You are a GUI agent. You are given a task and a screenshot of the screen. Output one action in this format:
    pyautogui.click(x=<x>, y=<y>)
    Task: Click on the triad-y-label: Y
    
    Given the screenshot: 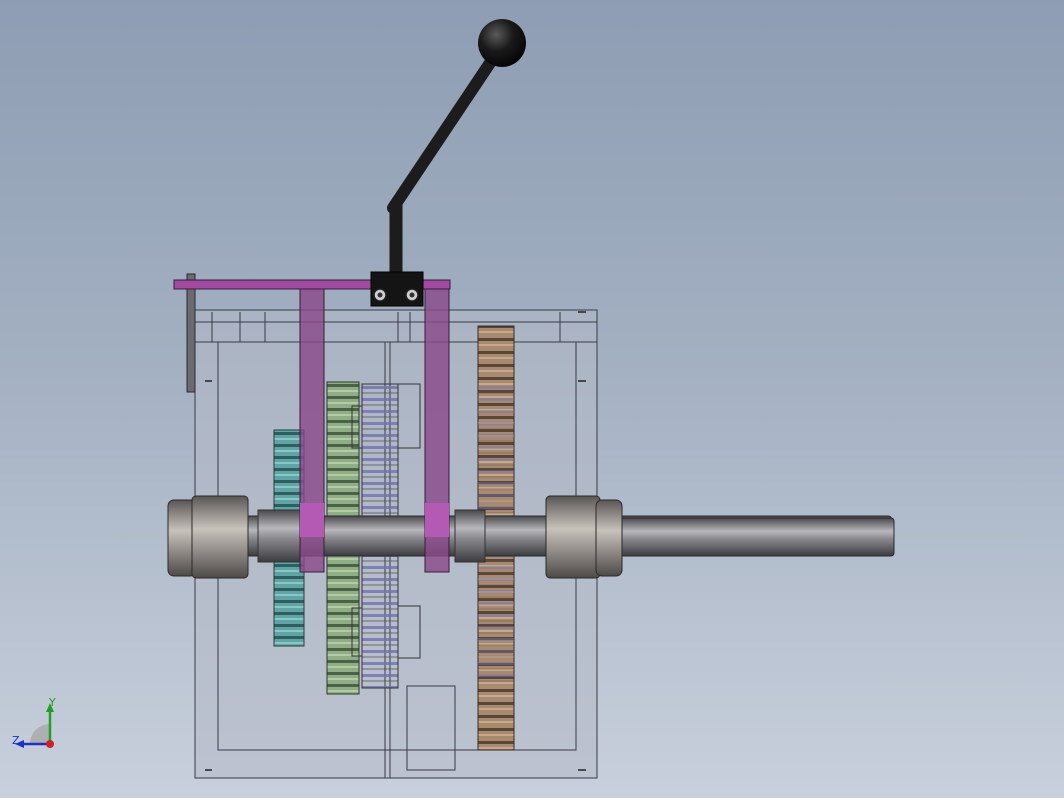 What is the action you would take?
    pyautogui.click(x=52, y=702)
    